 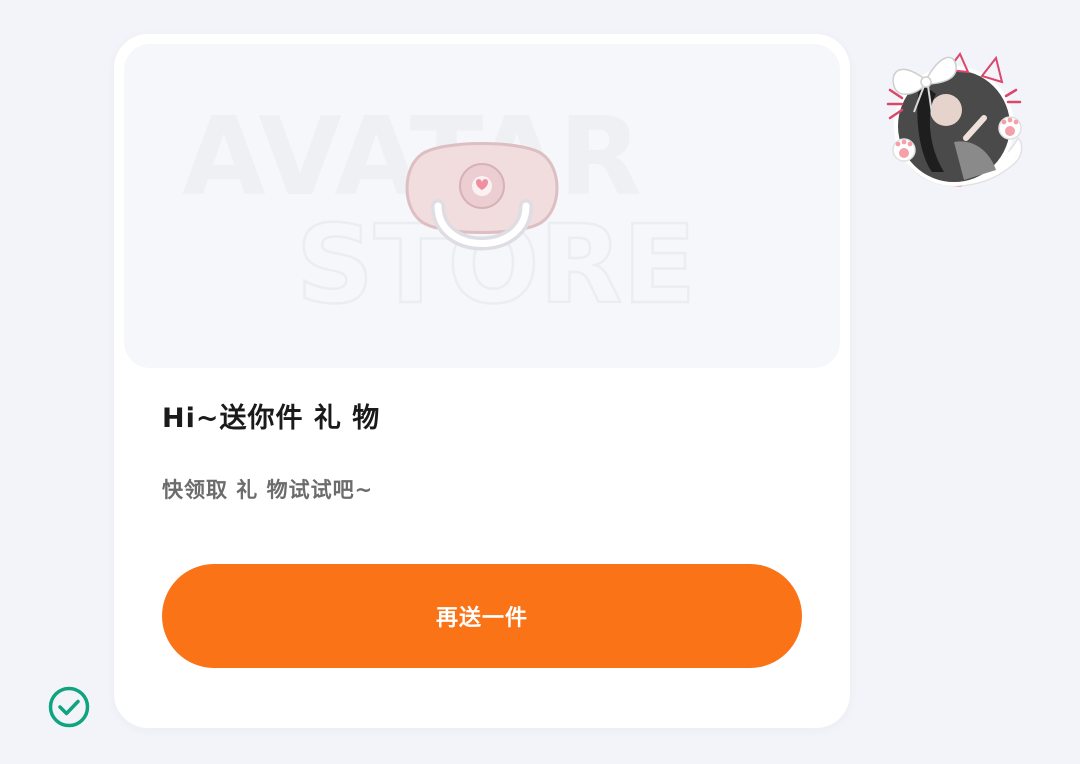 I want to click on check-circle-icon, so click(x=69, y=707).